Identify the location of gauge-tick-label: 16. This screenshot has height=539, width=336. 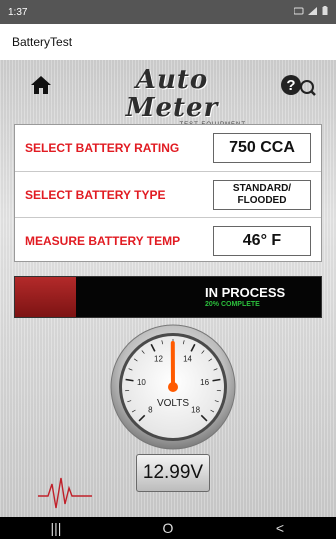
(204, 382).